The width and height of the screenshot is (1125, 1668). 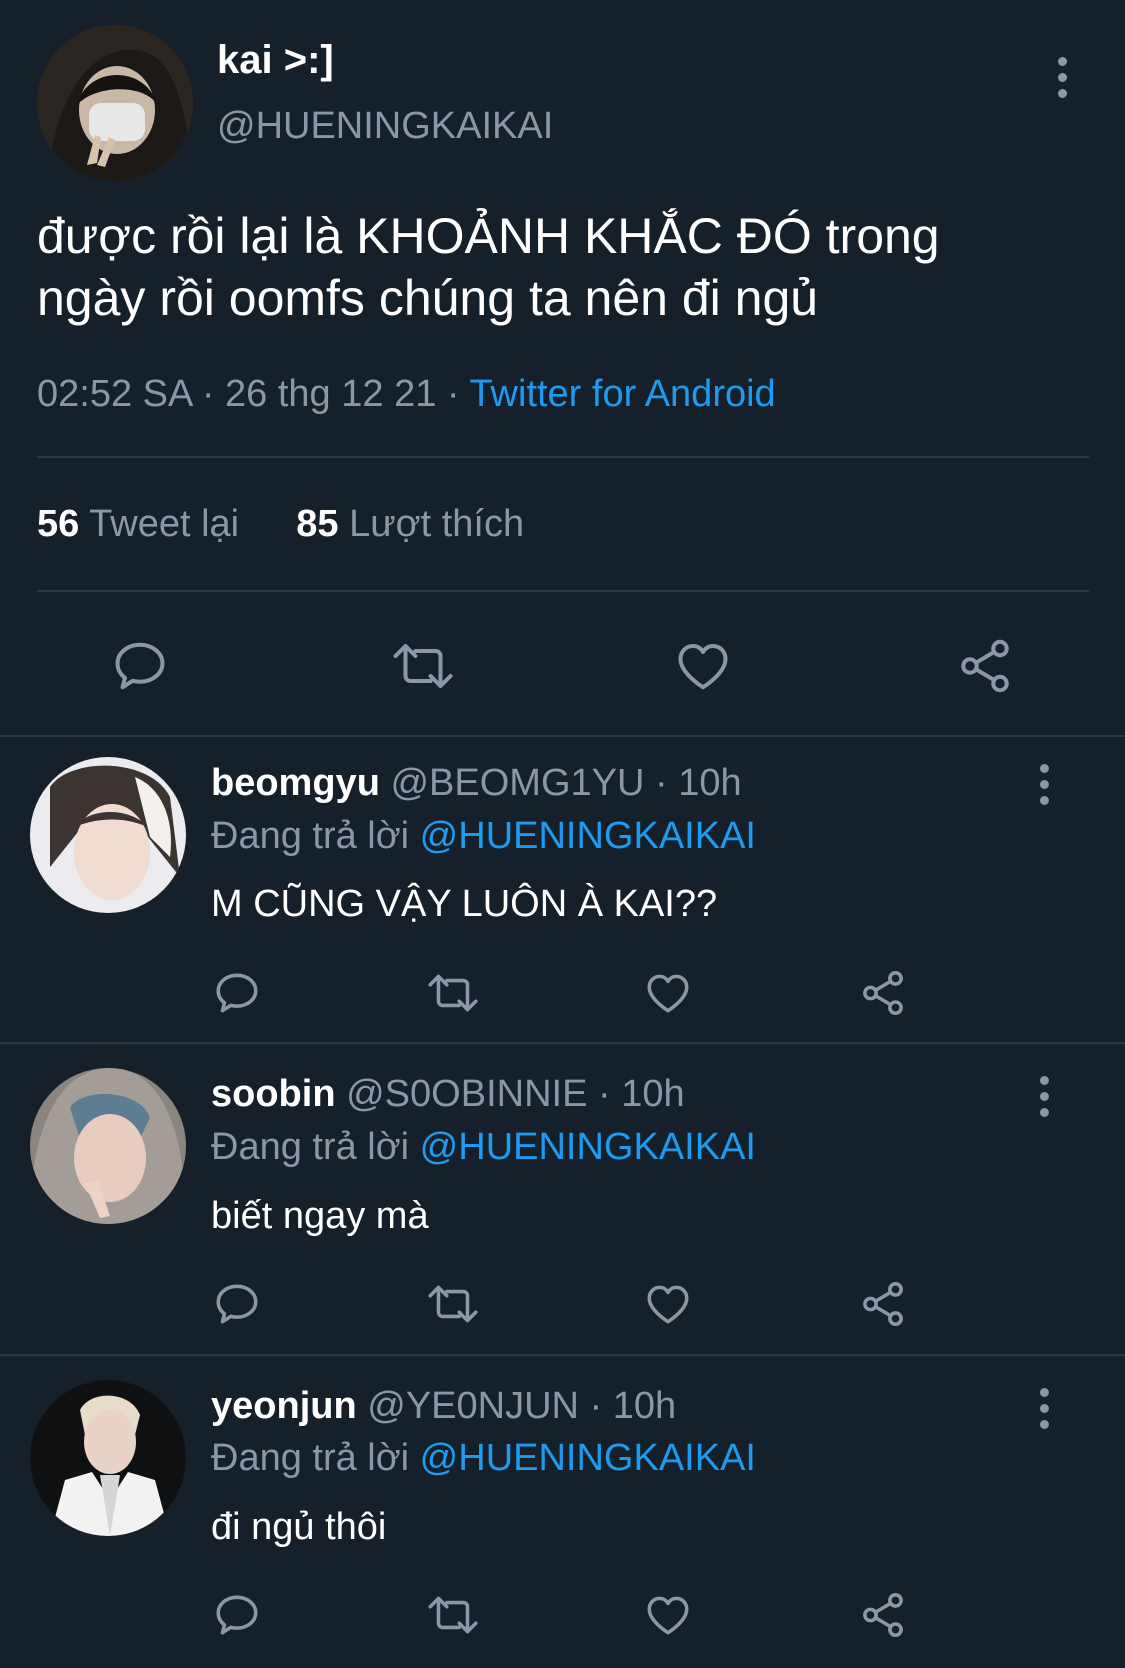 I want to click on retweet-label: Tweet lại, so click(x=164, y=524).